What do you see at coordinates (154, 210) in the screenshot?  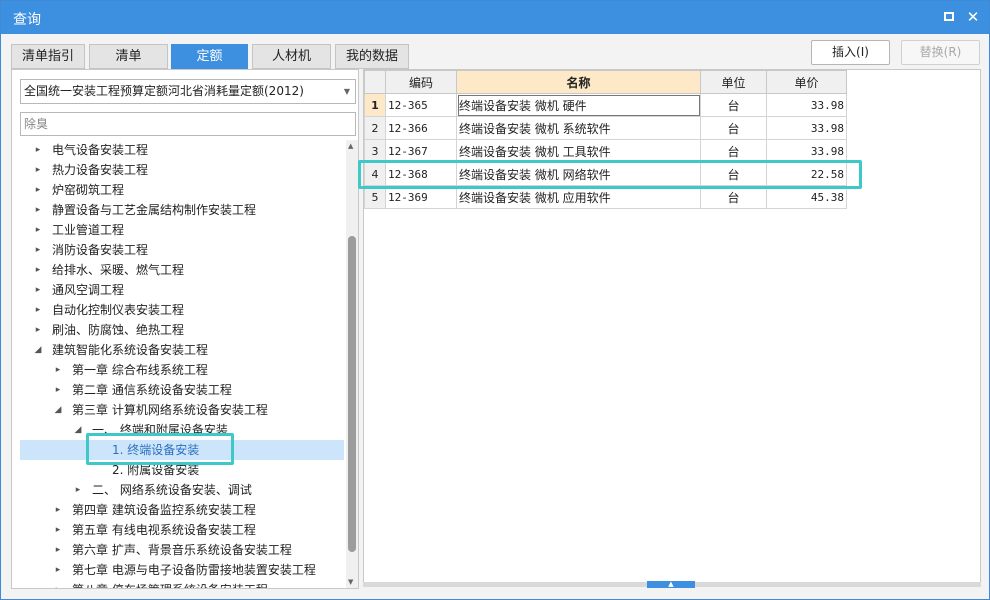 I see `tree-node-label: 静置设备与工艺金属结构制作安装工程` at bounding box center [154, 210].